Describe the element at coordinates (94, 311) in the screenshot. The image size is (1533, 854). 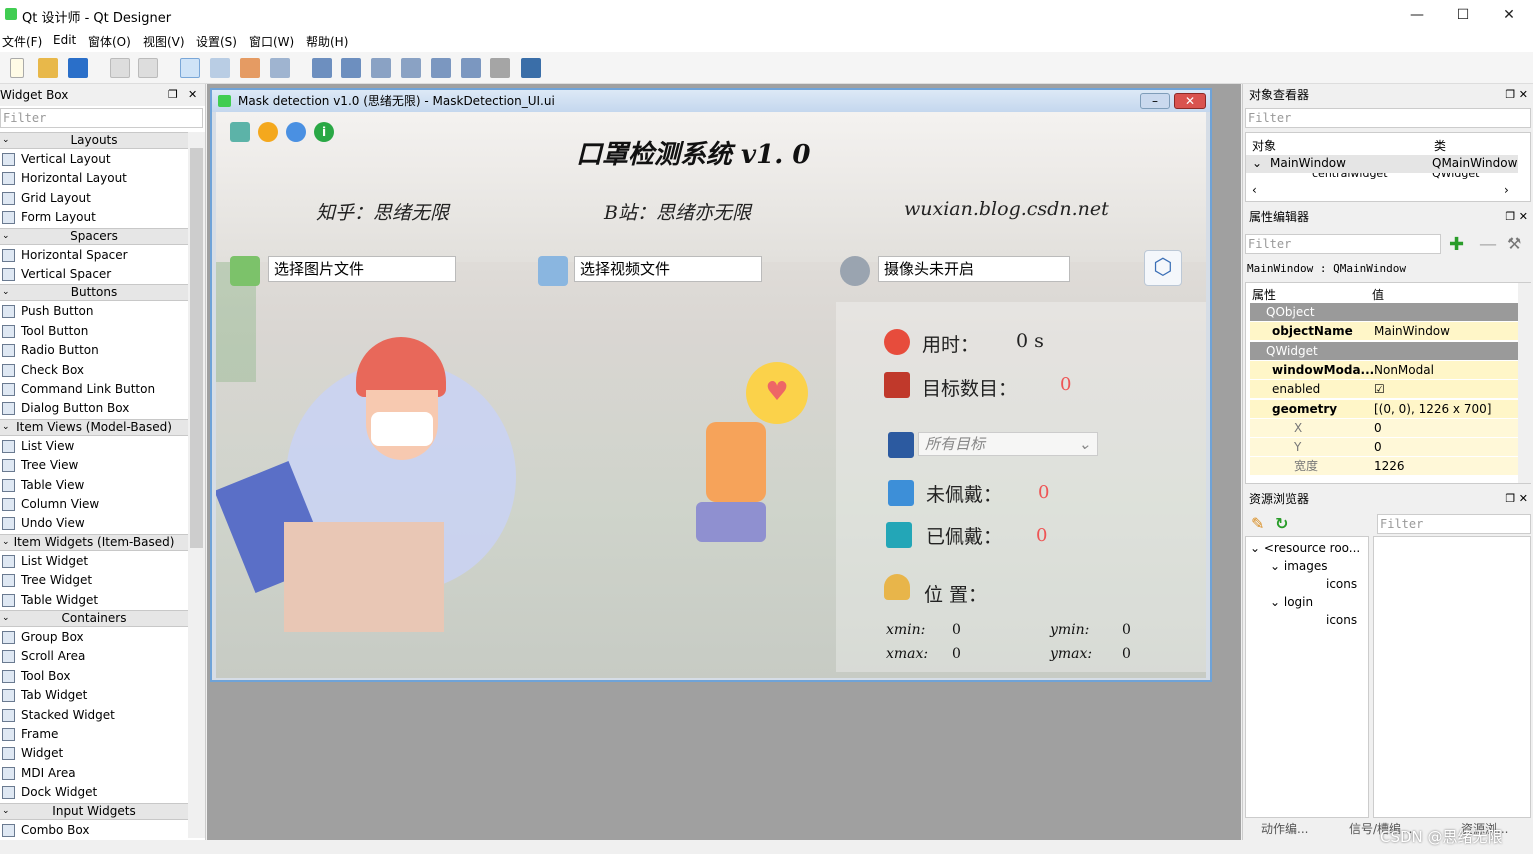
I see `widget-item: Push Button` at that location.